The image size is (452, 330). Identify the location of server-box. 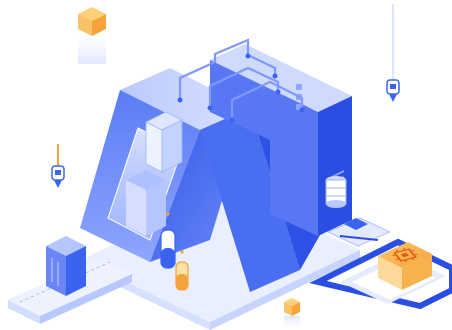
(66, 266).